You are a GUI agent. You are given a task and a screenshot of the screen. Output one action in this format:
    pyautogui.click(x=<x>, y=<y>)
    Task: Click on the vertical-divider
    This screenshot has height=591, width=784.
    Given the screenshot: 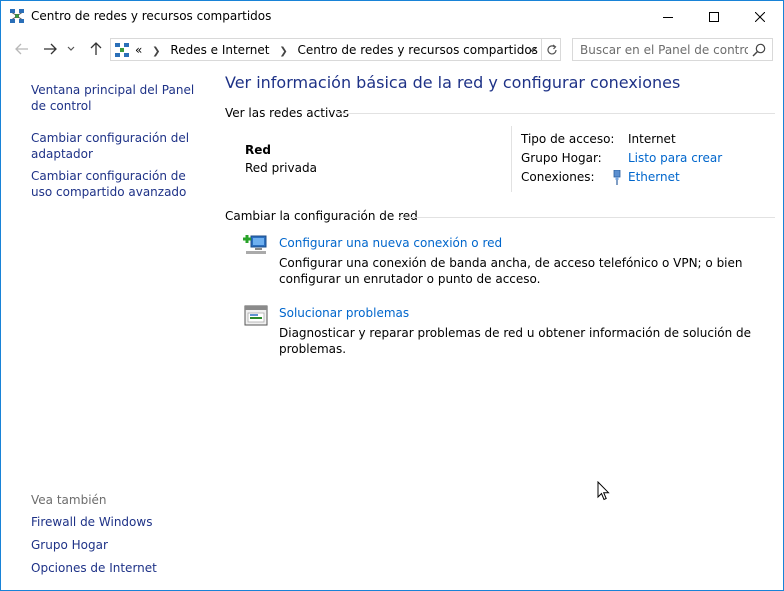 What is the action you would take?
    pyautogui.click(x=511, y=159)
    